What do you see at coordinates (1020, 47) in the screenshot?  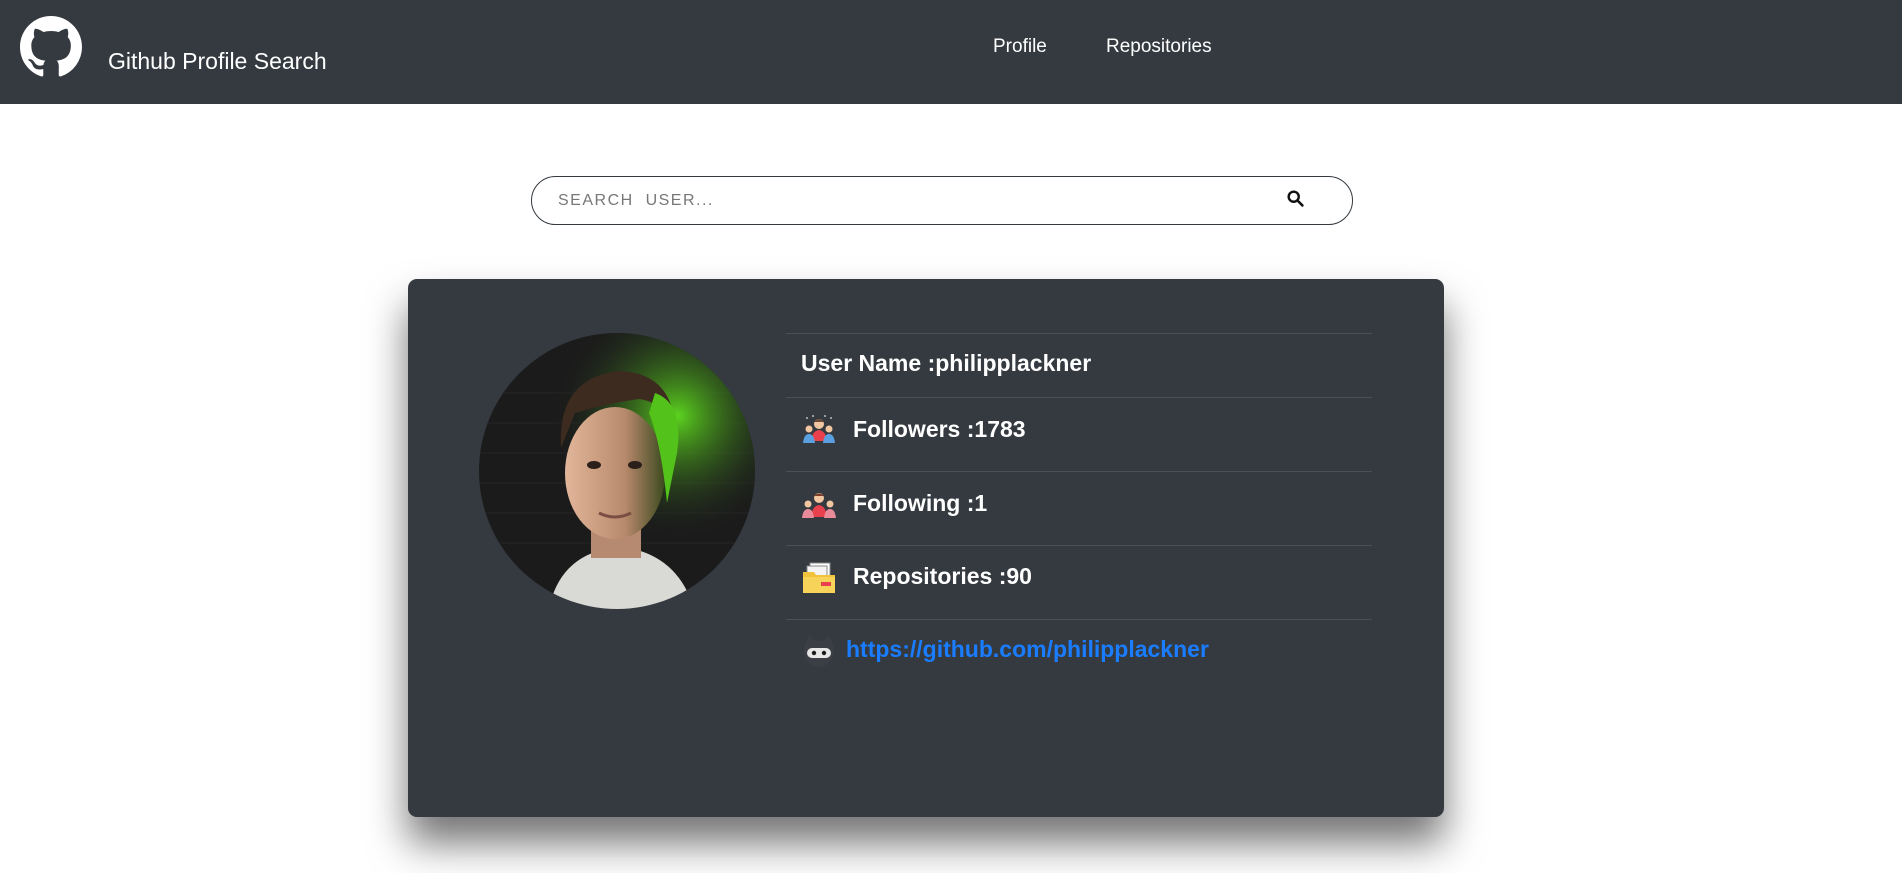 I see `nav-link-profile: Profile` at bounding box center [1020, 47].